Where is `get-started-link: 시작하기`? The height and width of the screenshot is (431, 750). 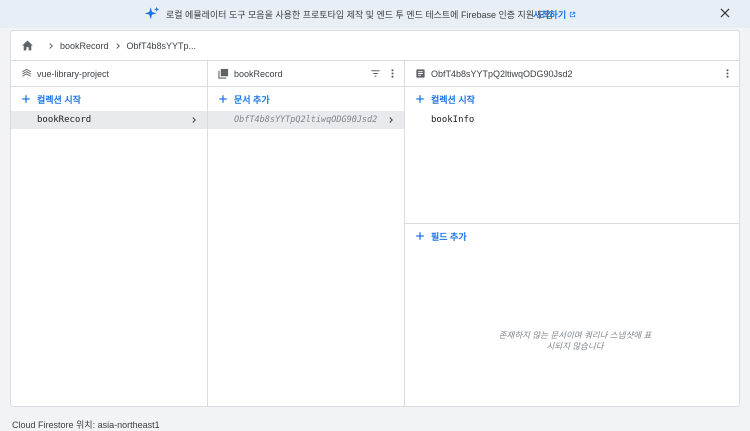
get-started-link: 시작하기 is located at coordinates (555, 14).